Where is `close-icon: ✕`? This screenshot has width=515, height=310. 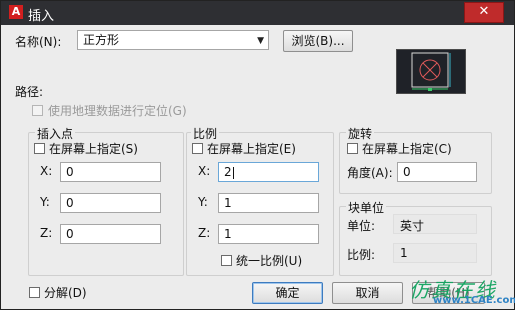
close-icon: ✕ is located at coordinates (484, 11).